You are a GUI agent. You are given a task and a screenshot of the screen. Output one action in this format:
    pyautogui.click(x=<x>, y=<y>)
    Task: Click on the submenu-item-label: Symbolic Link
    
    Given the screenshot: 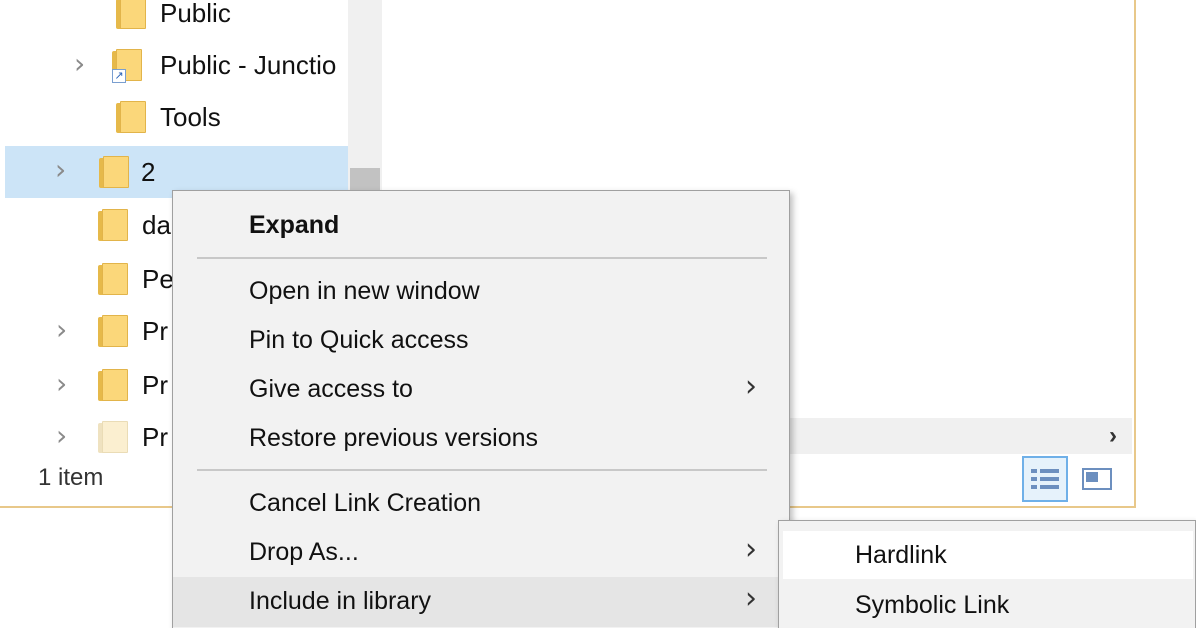 What is the action you would take?
    pyautogui.click(x=932, y=605)
    